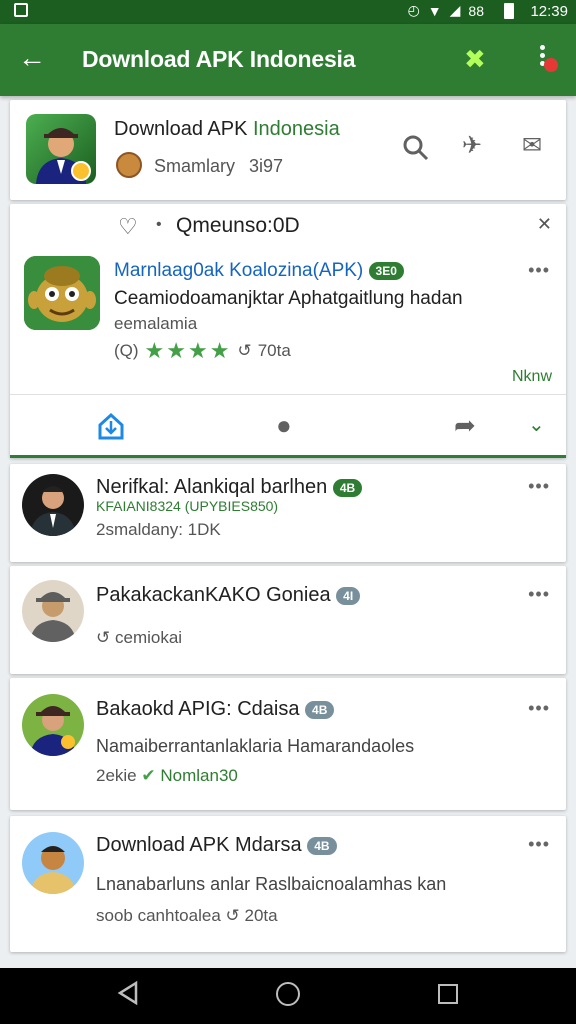 The image size is (576, 1024). I want to click on system-navigation-bar, so click(288, 996).